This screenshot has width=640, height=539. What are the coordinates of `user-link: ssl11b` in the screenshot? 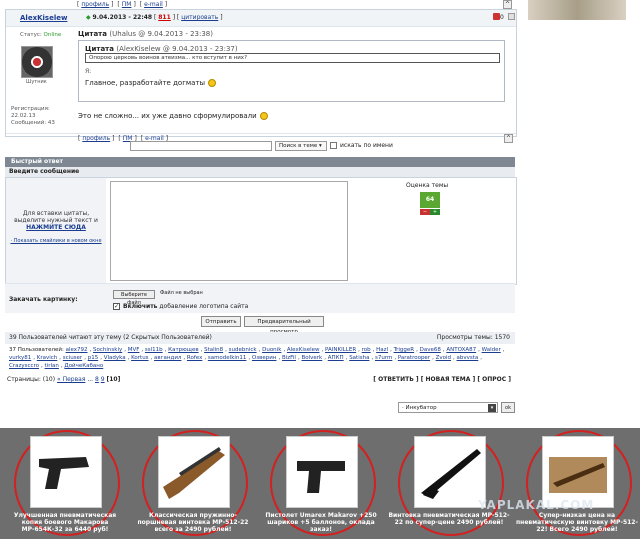 It's located at (154, 350).